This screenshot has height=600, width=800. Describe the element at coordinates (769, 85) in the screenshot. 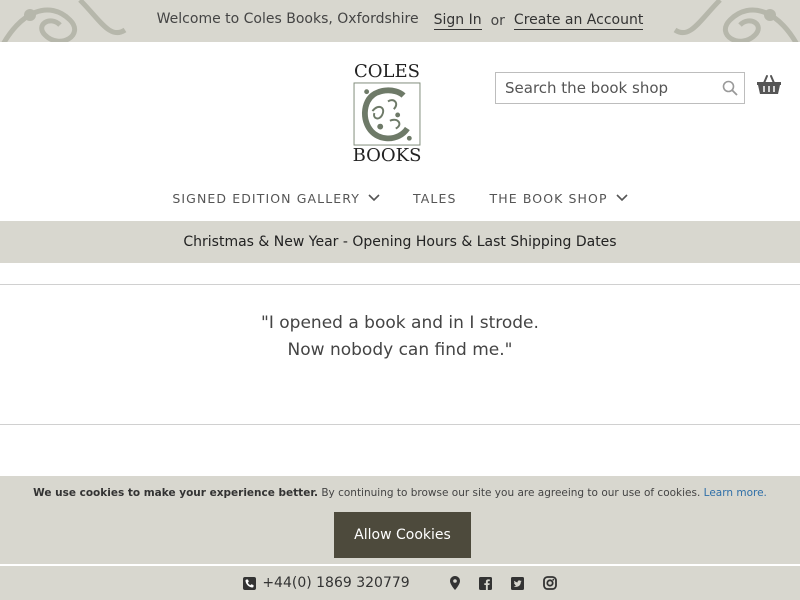

I see `basket-icon` at that location.